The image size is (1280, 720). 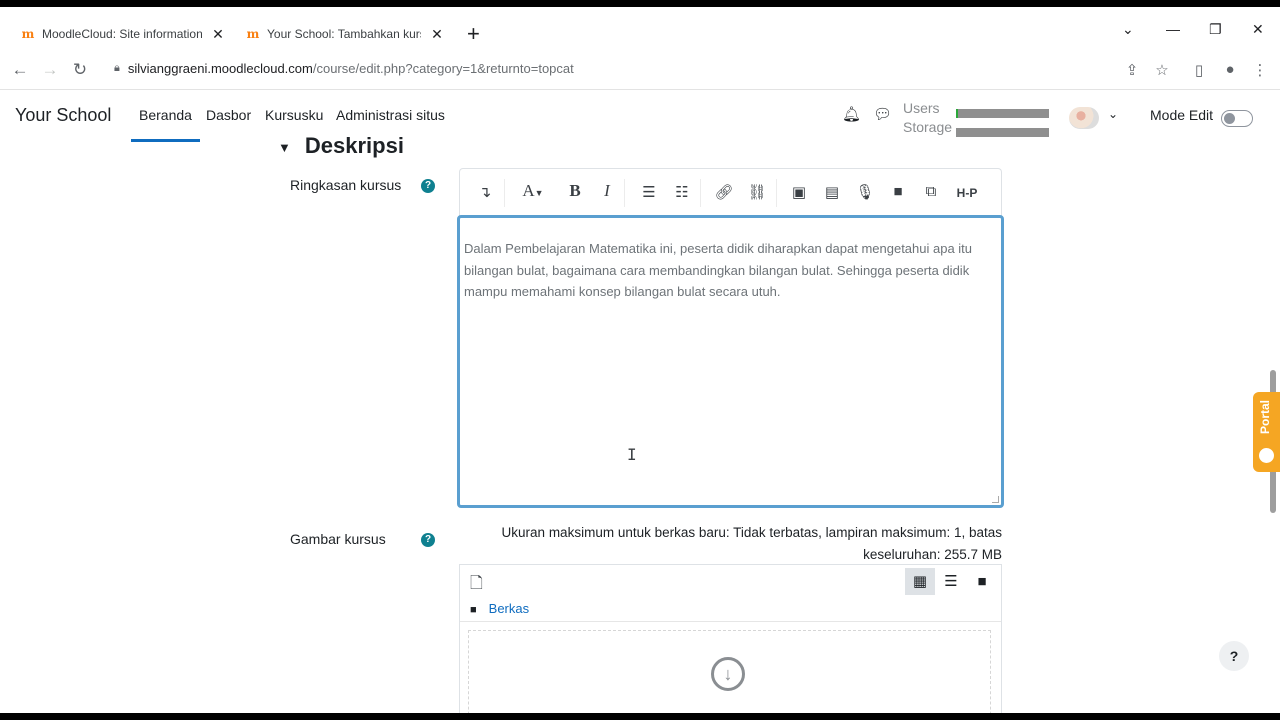 I want to click on portal-label: Portal, so click(x=1265, y=417).